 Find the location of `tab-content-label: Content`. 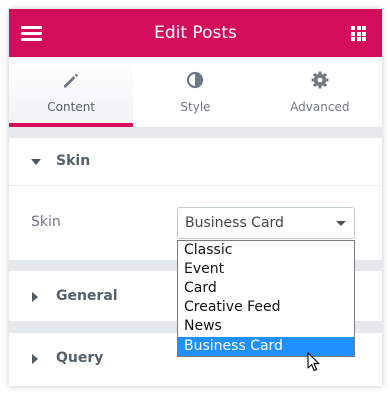

tab-content-label: Content is located at coordinates (71, 107).